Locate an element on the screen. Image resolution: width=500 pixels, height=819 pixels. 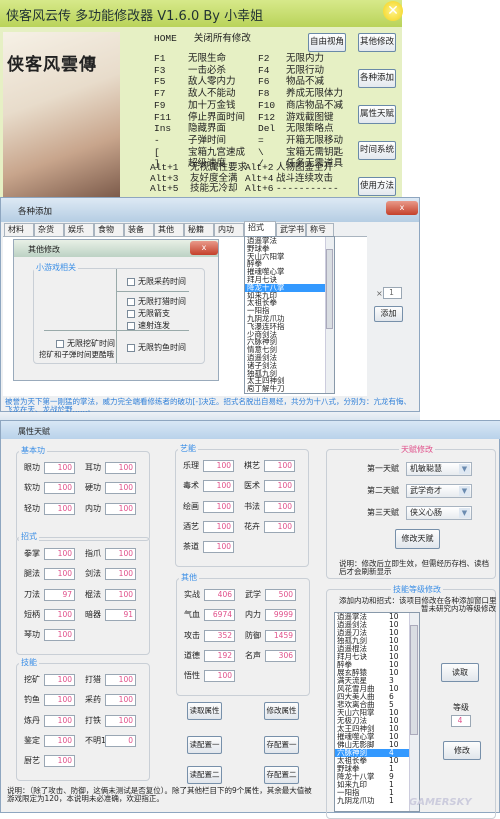
field-input: 9999 is located at coordinates (280, 615).